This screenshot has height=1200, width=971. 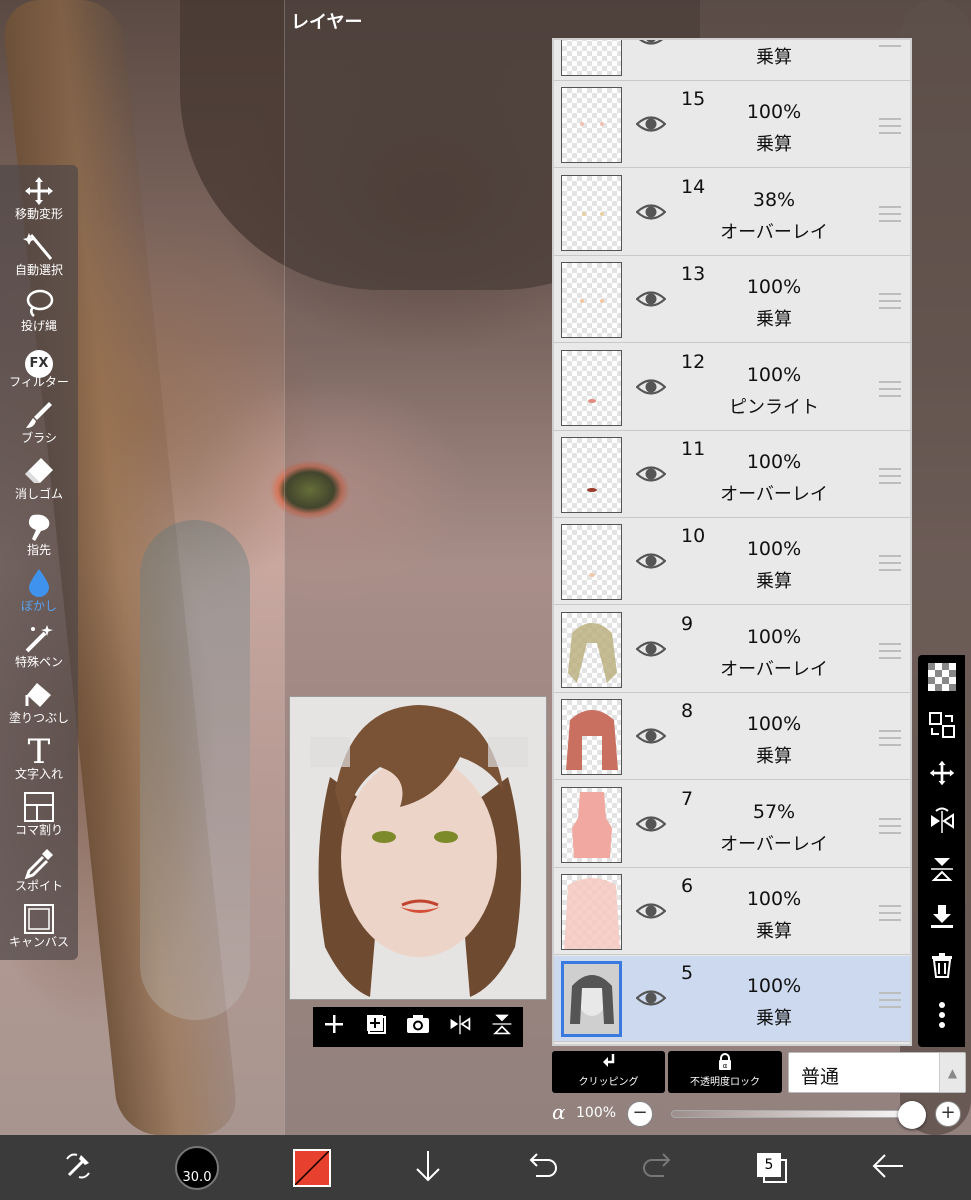 I want to click on tool-label: 移動変形, so click(x=38, y=214).